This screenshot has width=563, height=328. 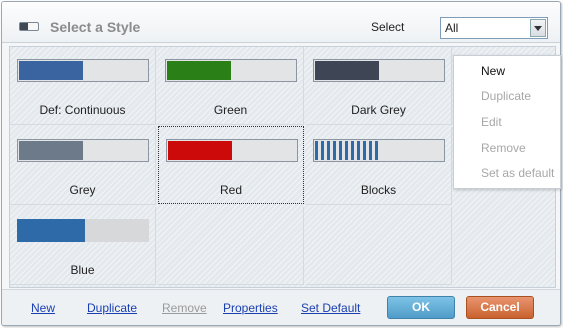 I want to click on style-label: Green, so click(x=230, y=110).